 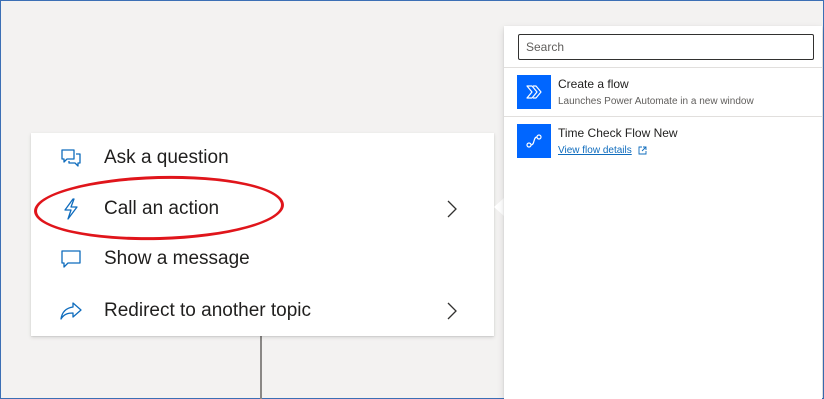 What do you see at coordinates (261, 367) in the screenshot?
I see `flow-connector-line` at bounding box center [261, 367].